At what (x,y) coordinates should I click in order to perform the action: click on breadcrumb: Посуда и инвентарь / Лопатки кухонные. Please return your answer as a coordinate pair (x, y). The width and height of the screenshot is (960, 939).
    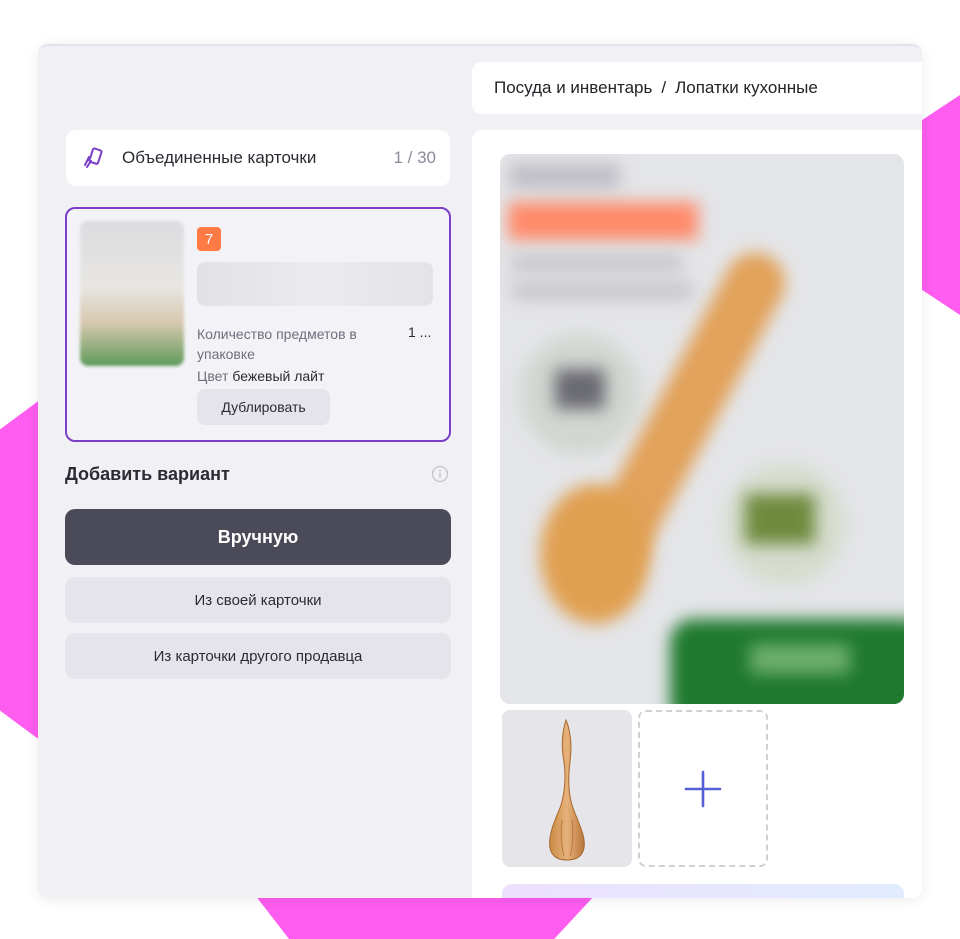
    Looking at the image, I should click on (697, 88).